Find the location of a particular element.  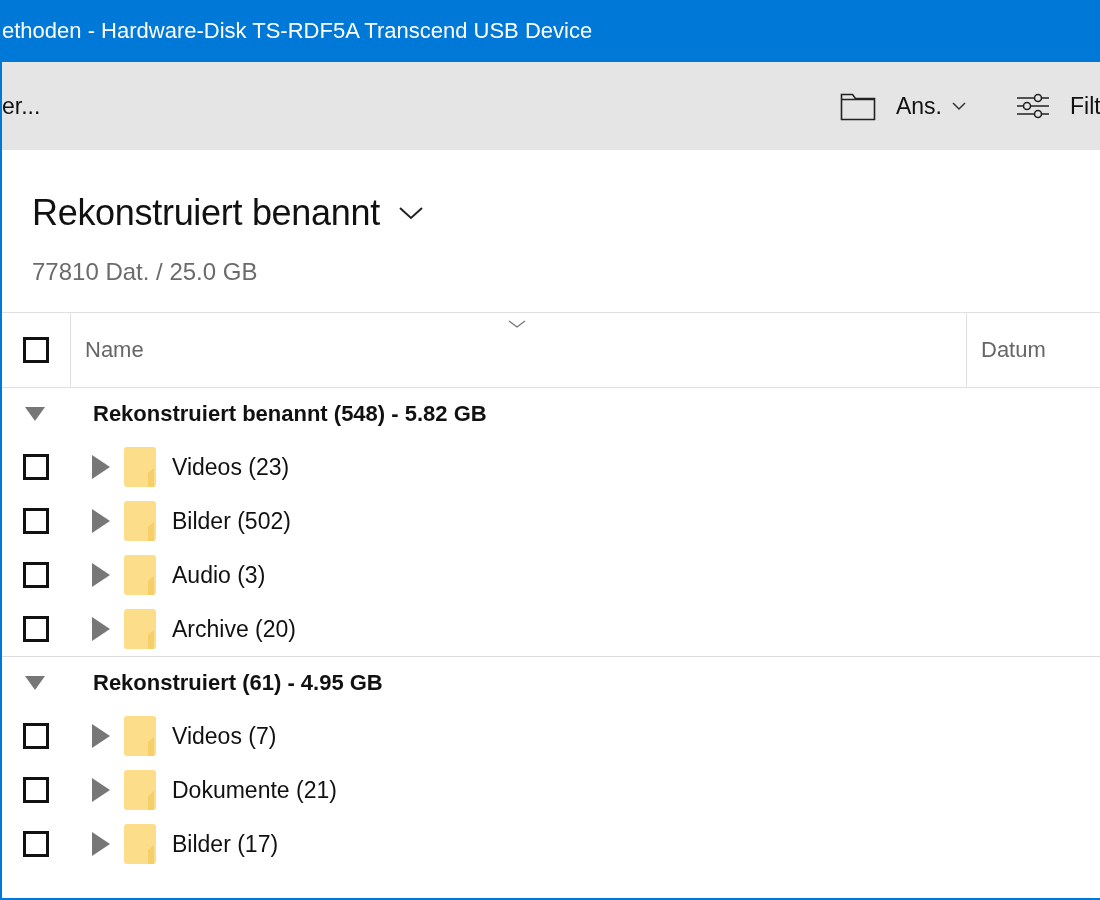

column-label: Name is located at coordinates (114, 350).